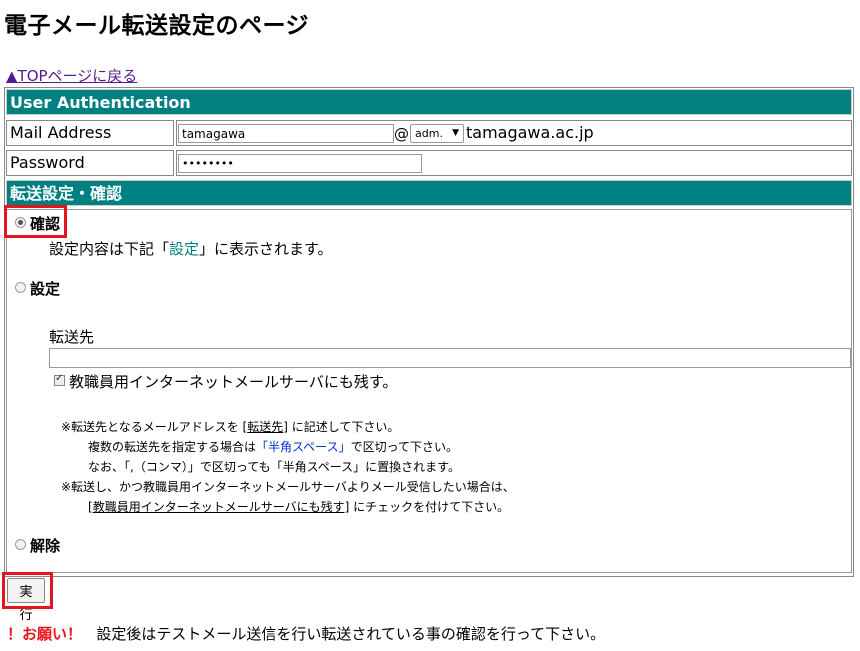 The image size is (860, 651). Describe the element at coordinates (71, 75) in the screenshot. I see `back-to-top-link: ▲TOPページに戻る` at that location.